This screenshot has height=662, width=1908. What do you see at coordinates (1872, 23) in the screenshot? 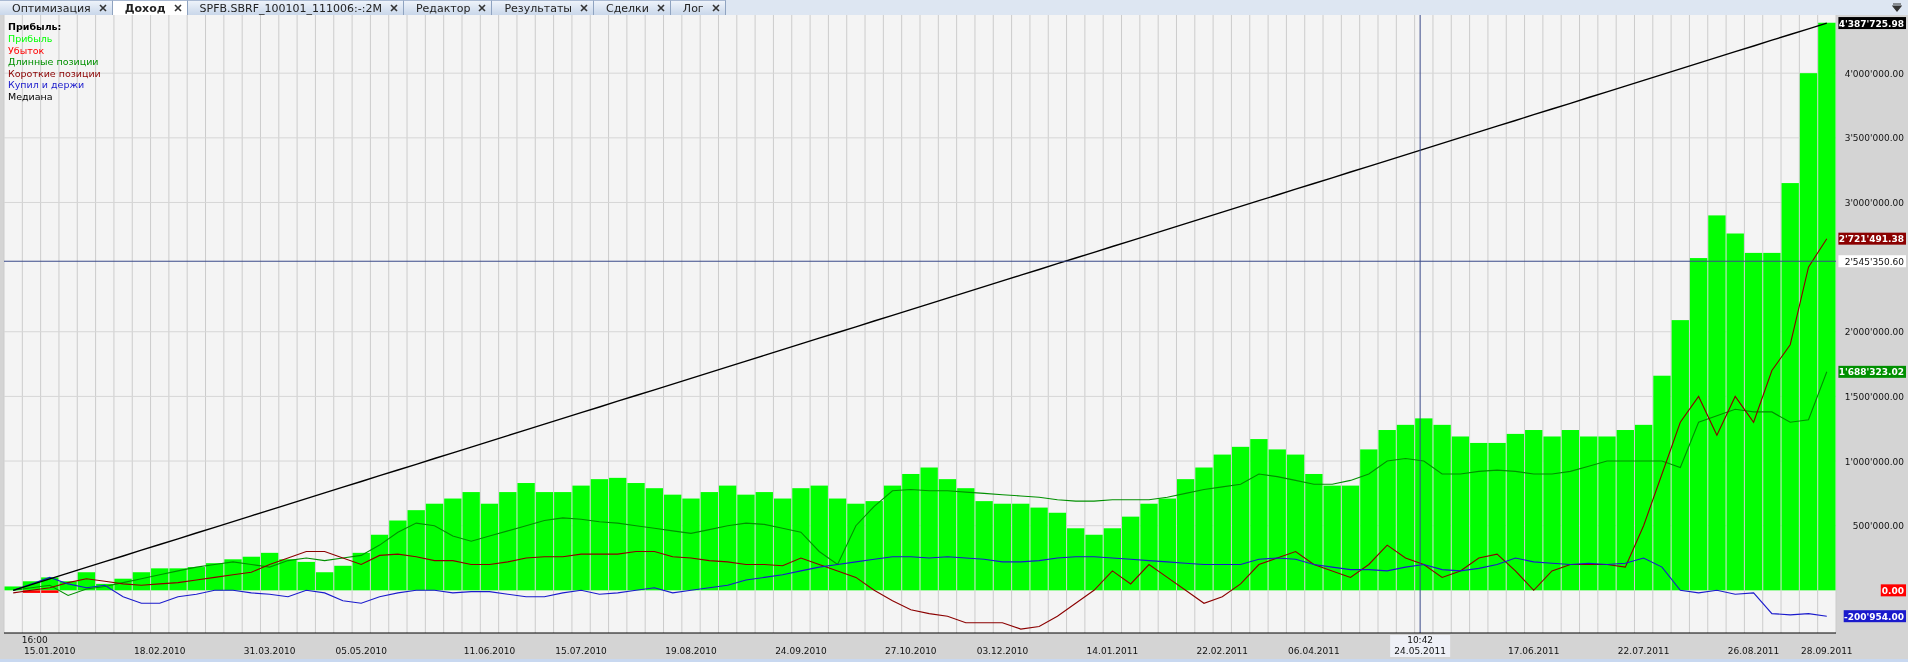
I see `series-value-label: 4'387'725.98` at bounding box center [1872, 23].